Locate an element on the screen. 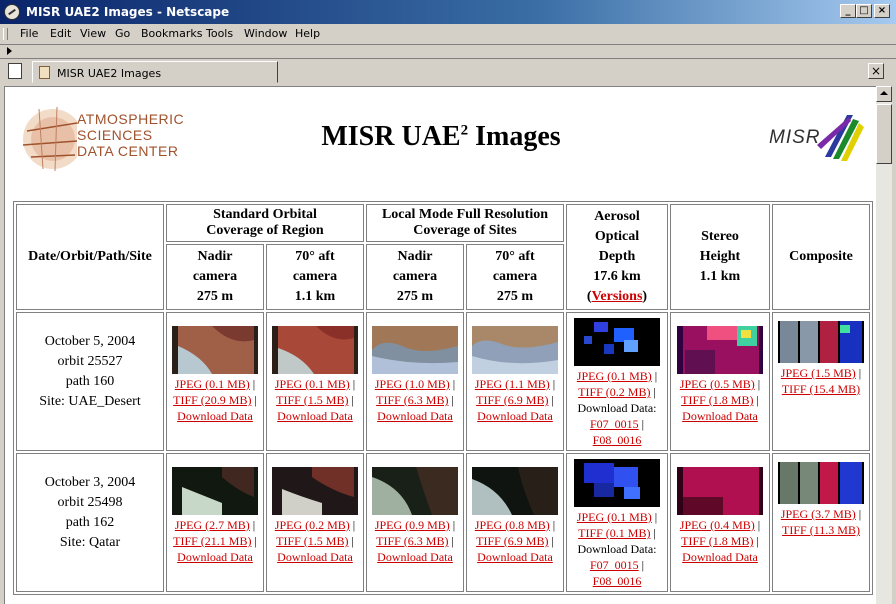  menu-view: View is located at coordinates (93, 33).